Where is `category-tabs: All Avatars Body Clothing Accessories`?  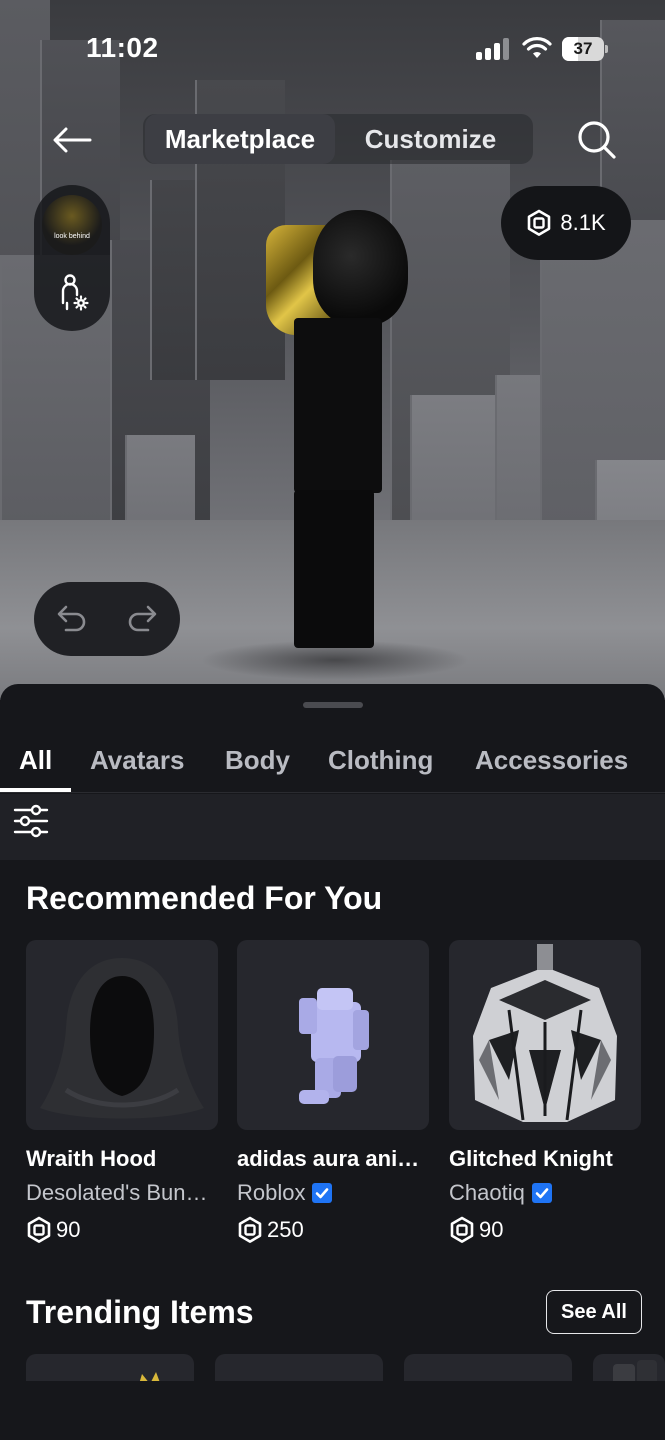
category-tabs: All Avatars Body Clothing Accessories is located at coordinates (332, 762).